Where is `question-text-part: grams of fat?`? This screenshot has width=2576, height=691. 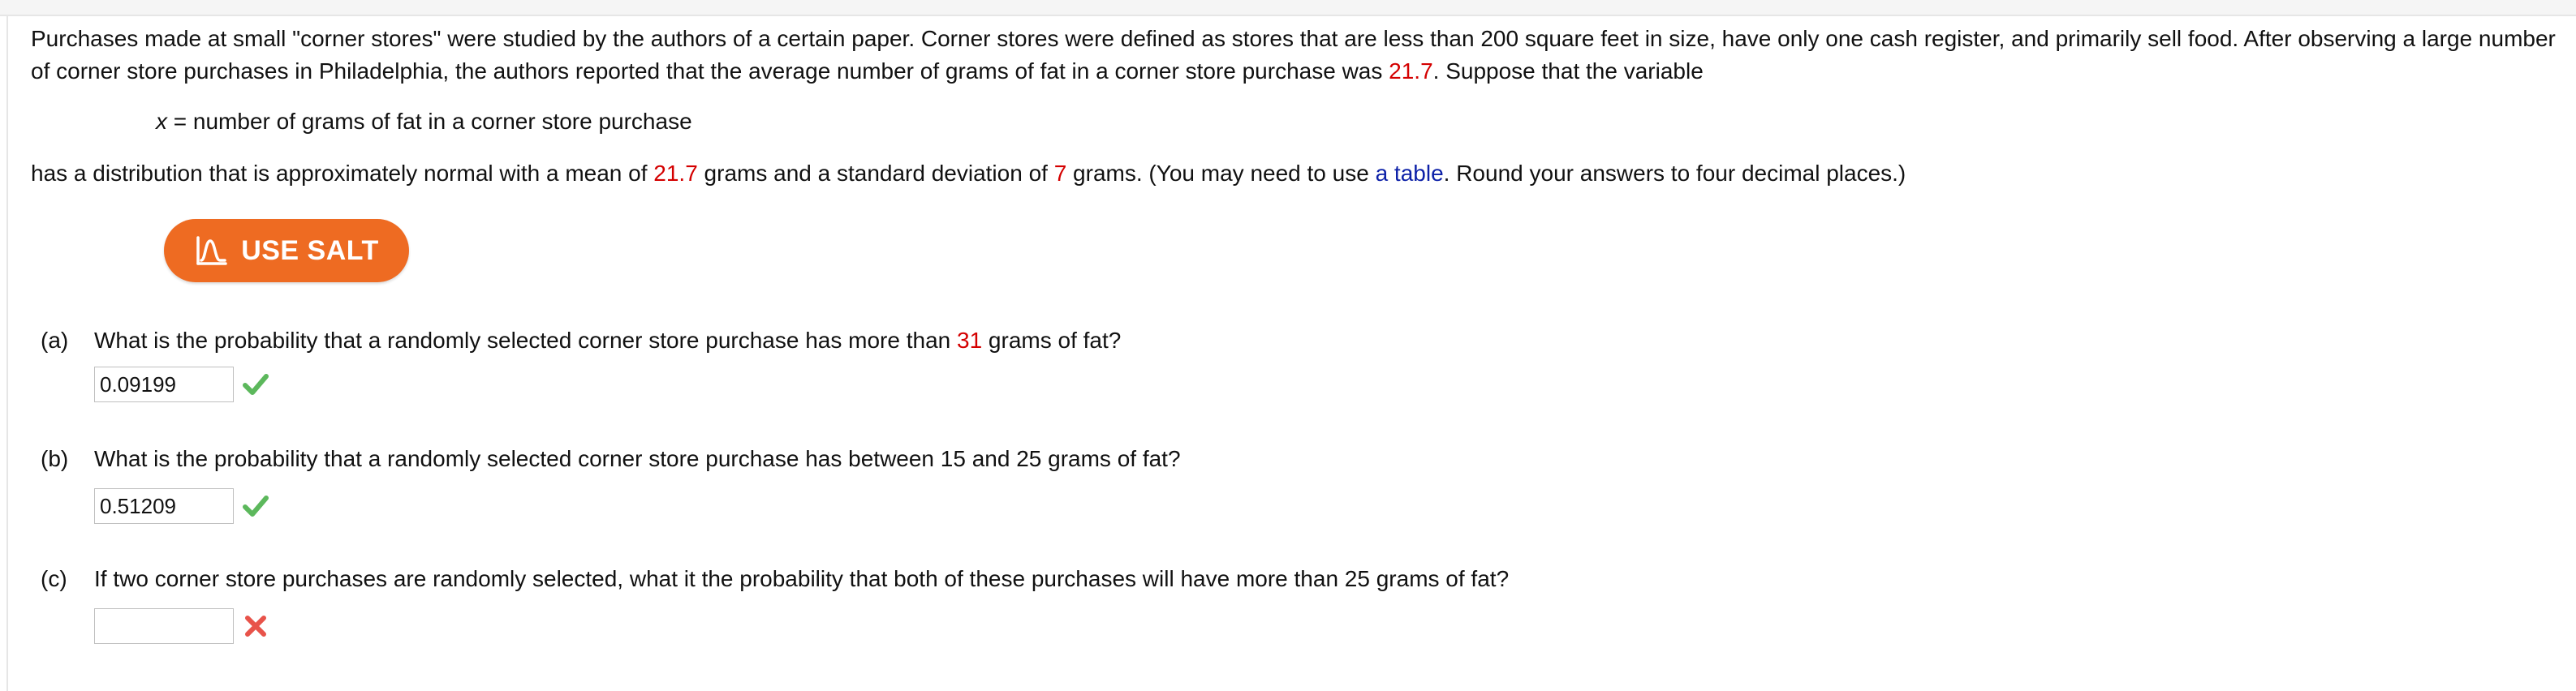 question-text-part: grams of fat? is located at coordinates (1052, 340).